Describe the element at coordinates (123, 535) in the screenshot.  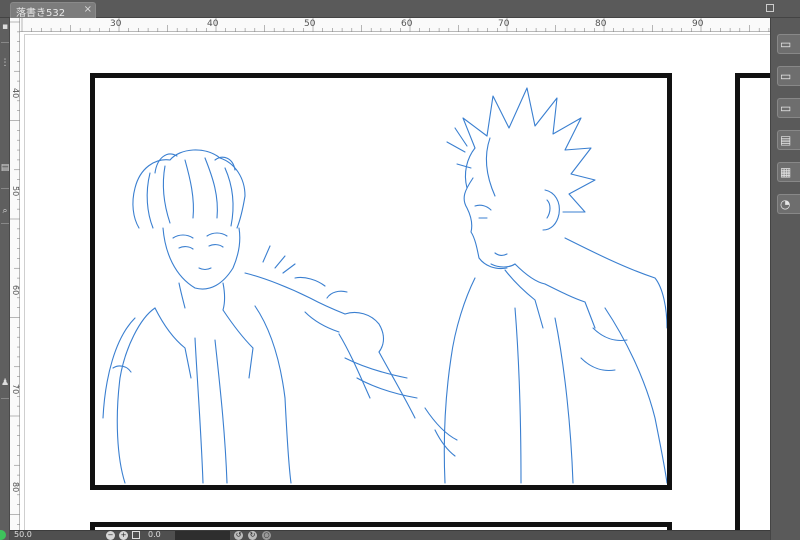
I see `zoom-in-icon: +` at that location.